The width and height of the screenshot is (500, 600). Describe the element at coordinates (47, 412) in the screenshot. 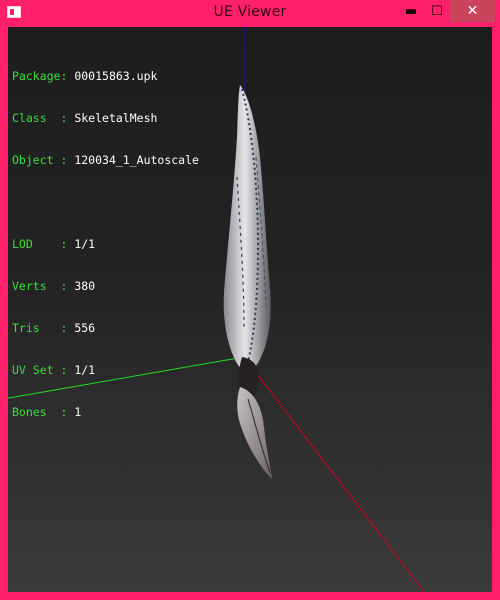

I see `info-line-bones: Bones : 1` at that location.